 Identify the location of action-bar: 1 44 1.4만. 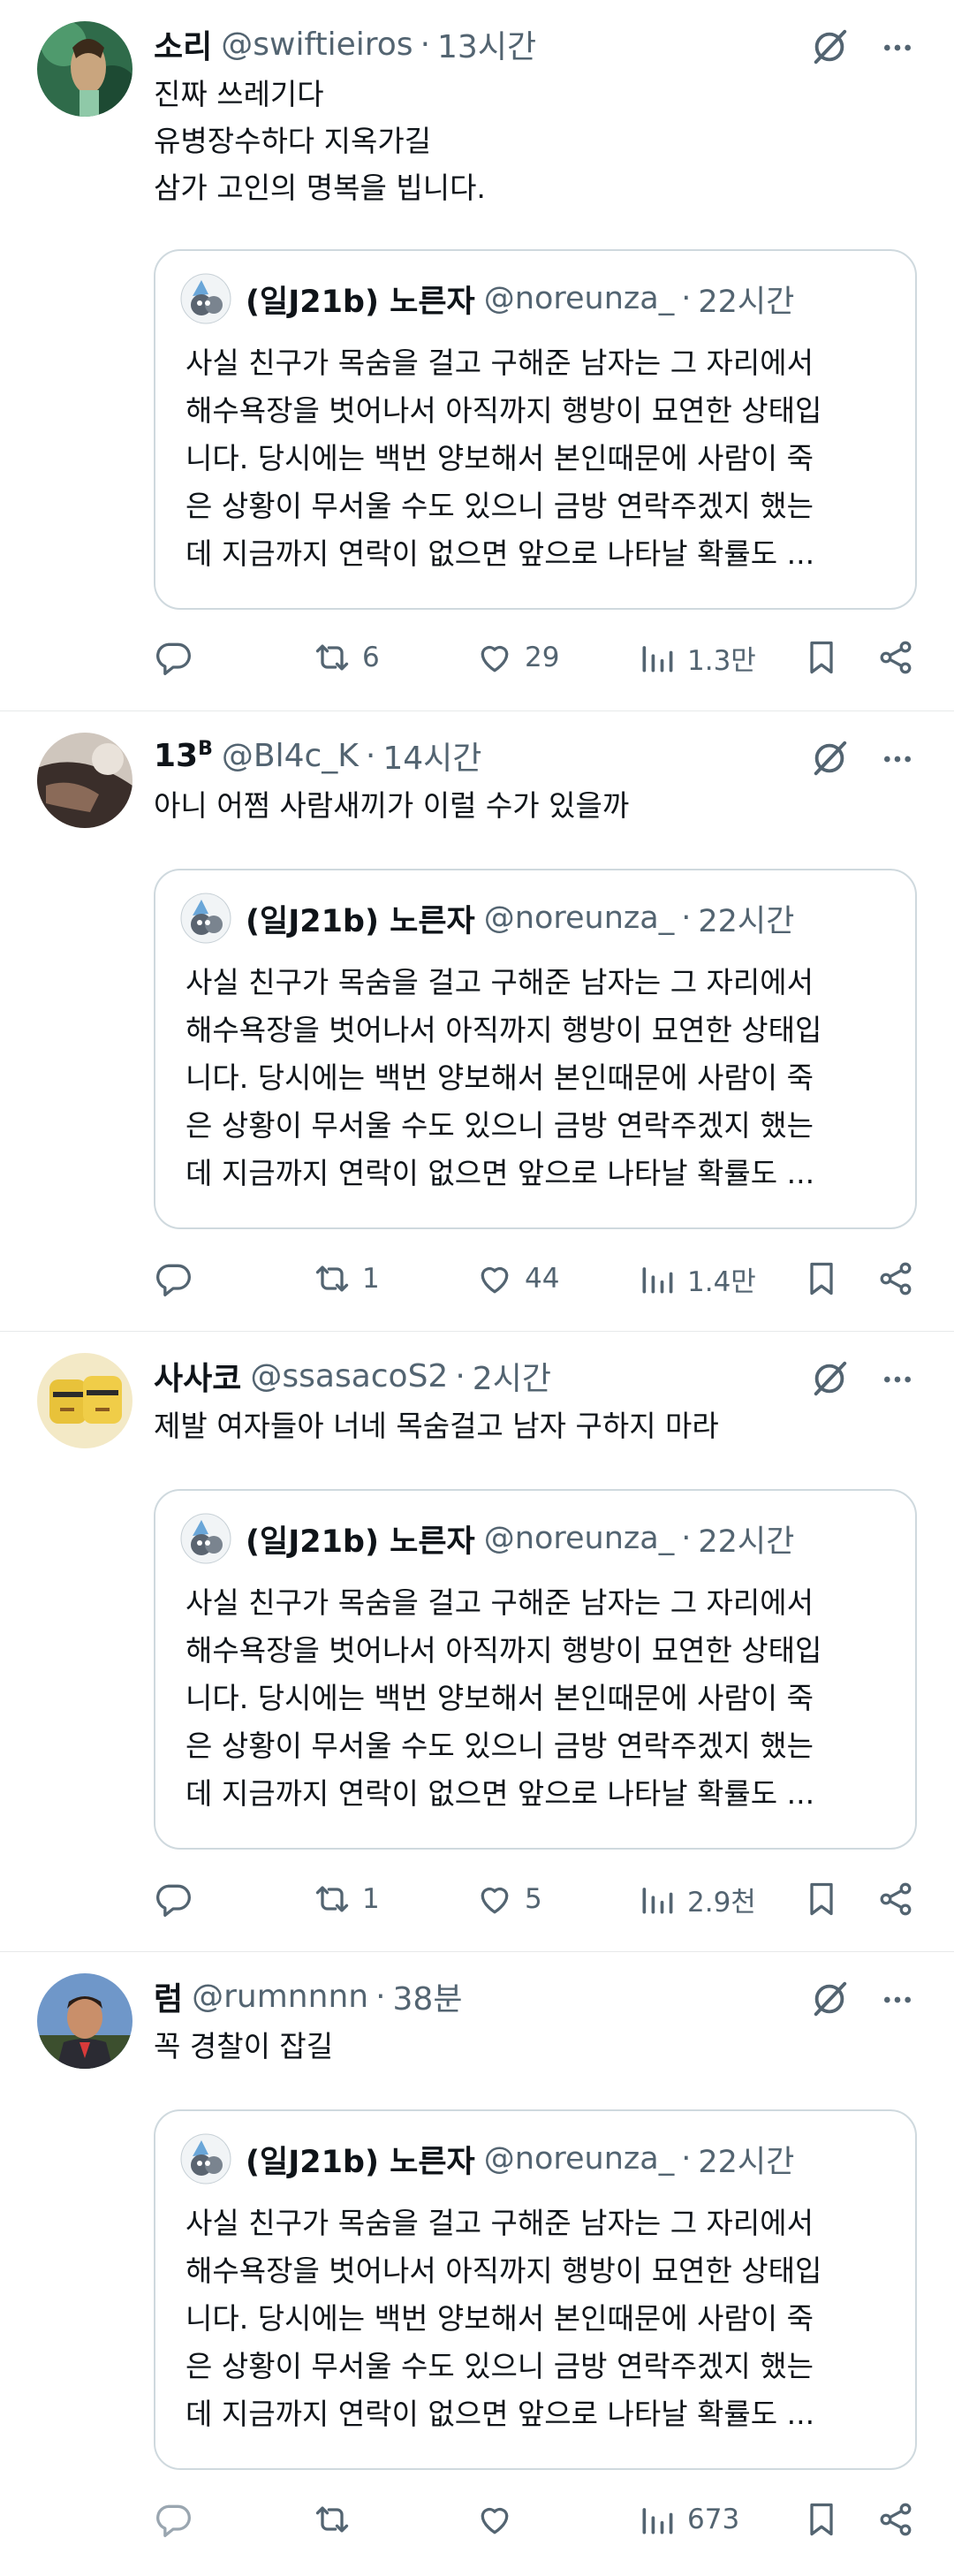
(535, 1278).